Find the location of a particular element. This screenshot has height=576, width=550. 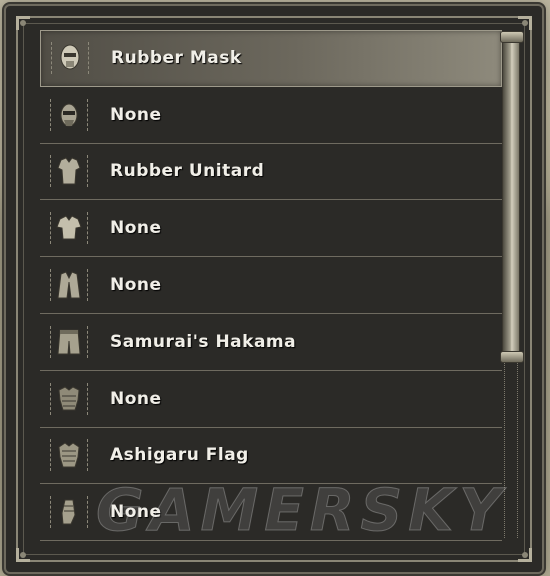

flag-armor-icon is located at coordinates (69, 455).